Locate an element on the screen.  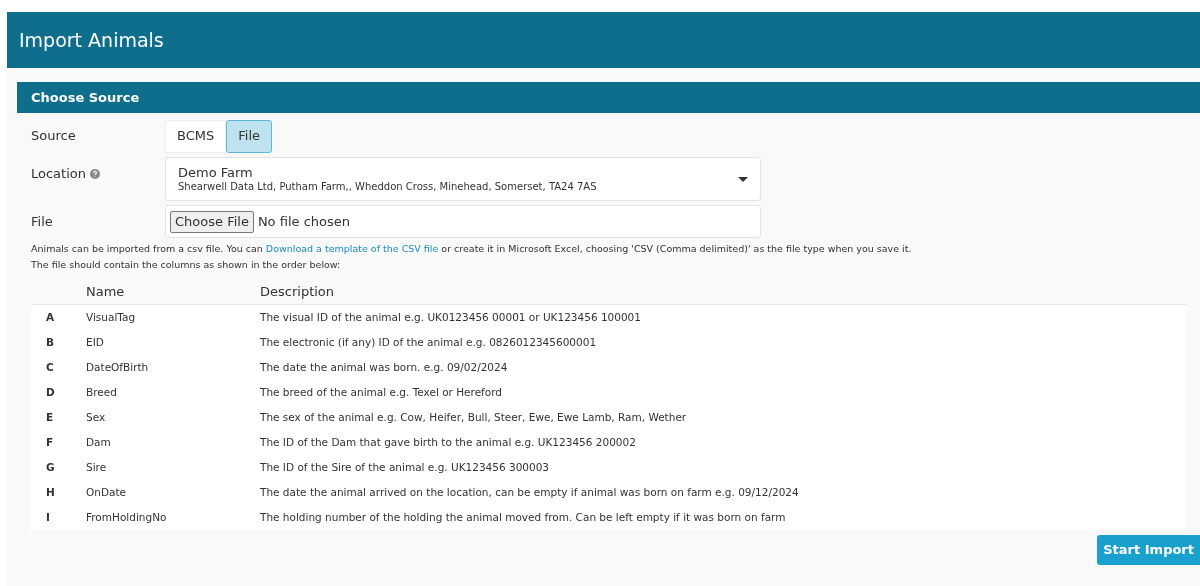
table-cell-text: Breed is located at coordinates (102, 392).